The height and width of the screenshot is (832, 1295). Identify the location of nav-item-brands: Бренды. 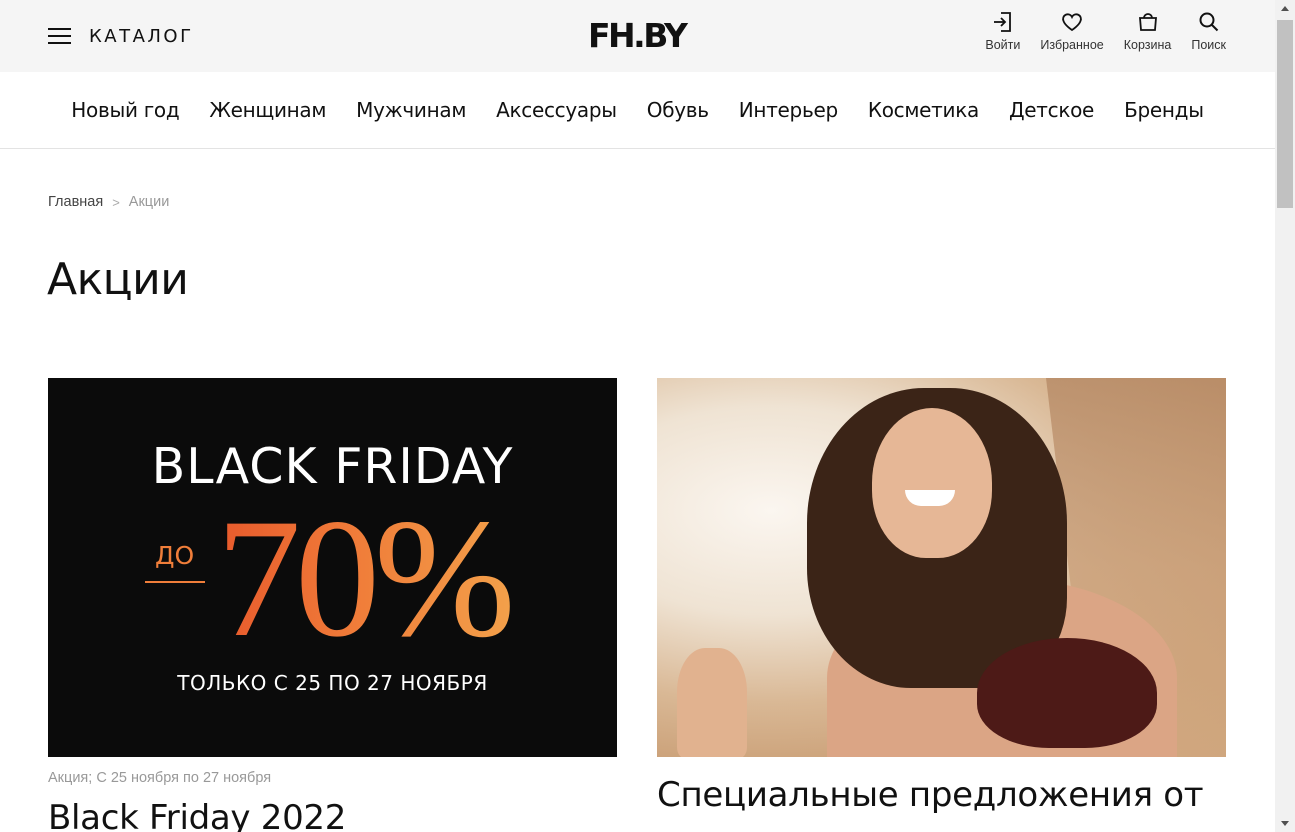
(1164, 110).